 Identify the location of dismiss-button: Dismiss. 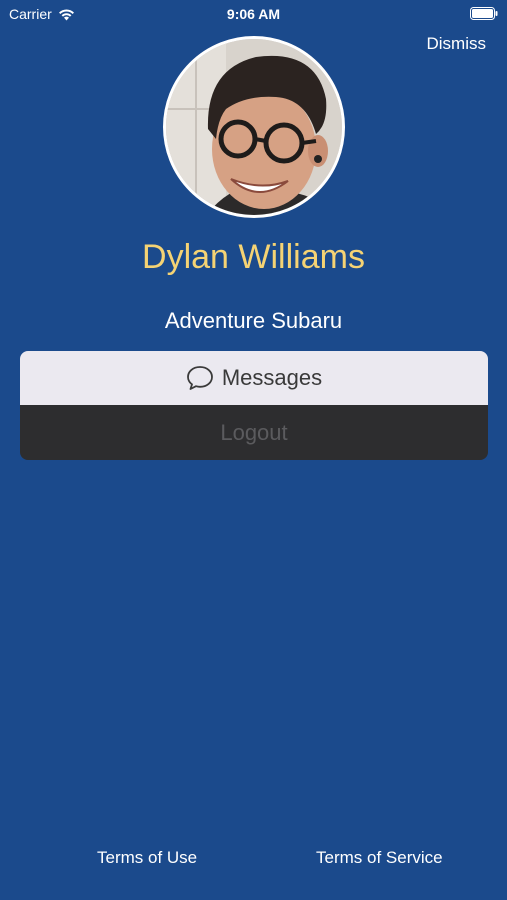
(457, 44).